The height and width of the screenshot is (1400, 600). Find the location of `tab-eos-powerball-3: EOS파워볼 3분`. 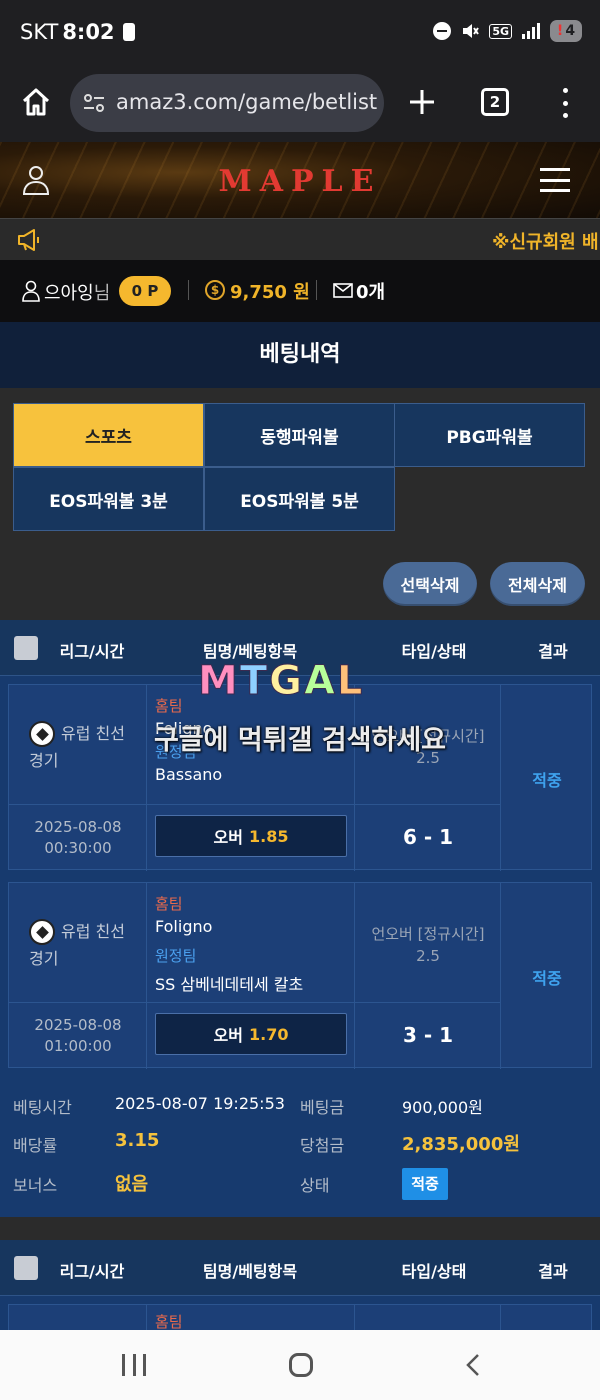

tab-eos-powerball-3: EOS파워볼 3분 is located at coordinates (108, 499).